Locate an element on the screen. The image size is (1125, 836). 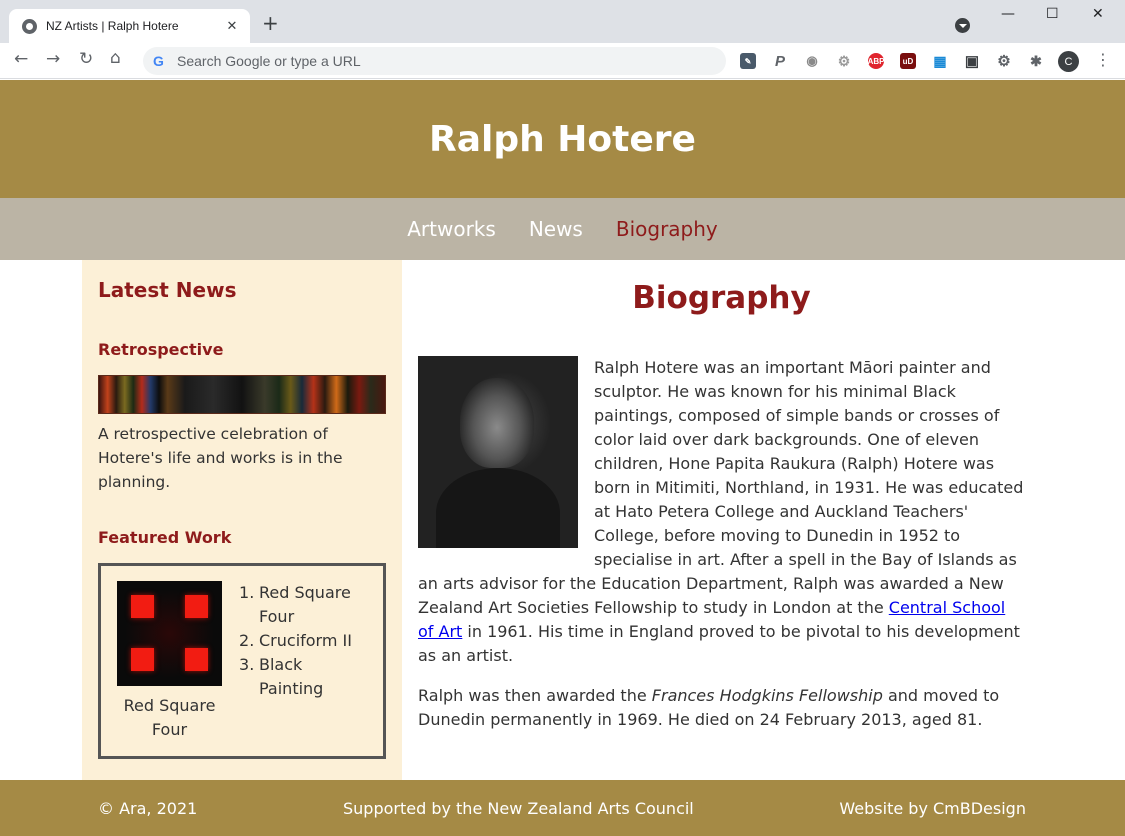
latest-news-heading: Latest News is located at coordinates (167, 290).